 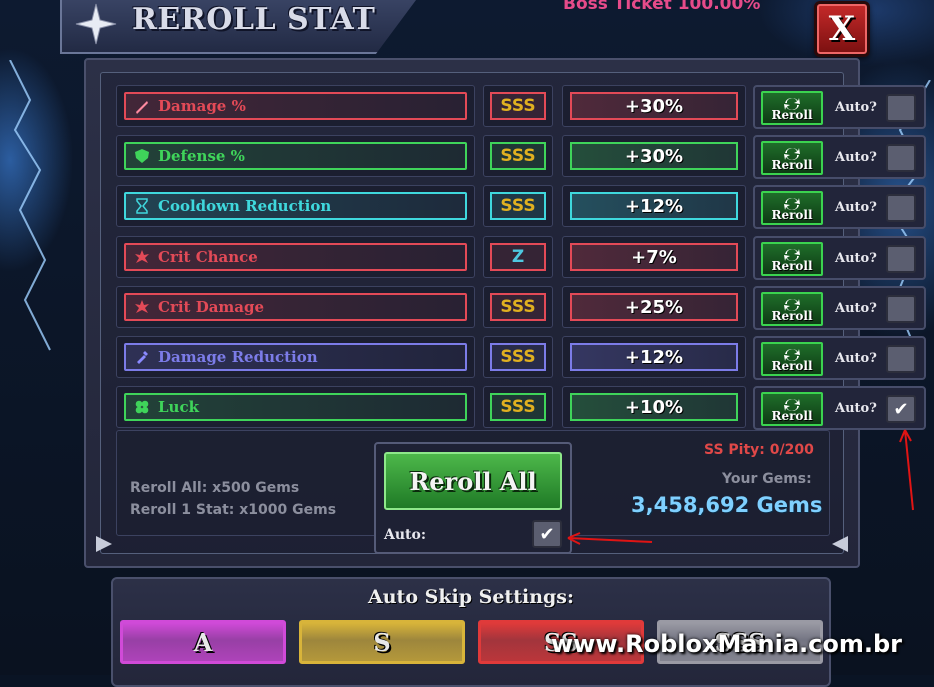 What do you see at coordinates (295, 257) in the screenshot?
I see `stat-box: Crit Chance` at bounding box center [295, 257].